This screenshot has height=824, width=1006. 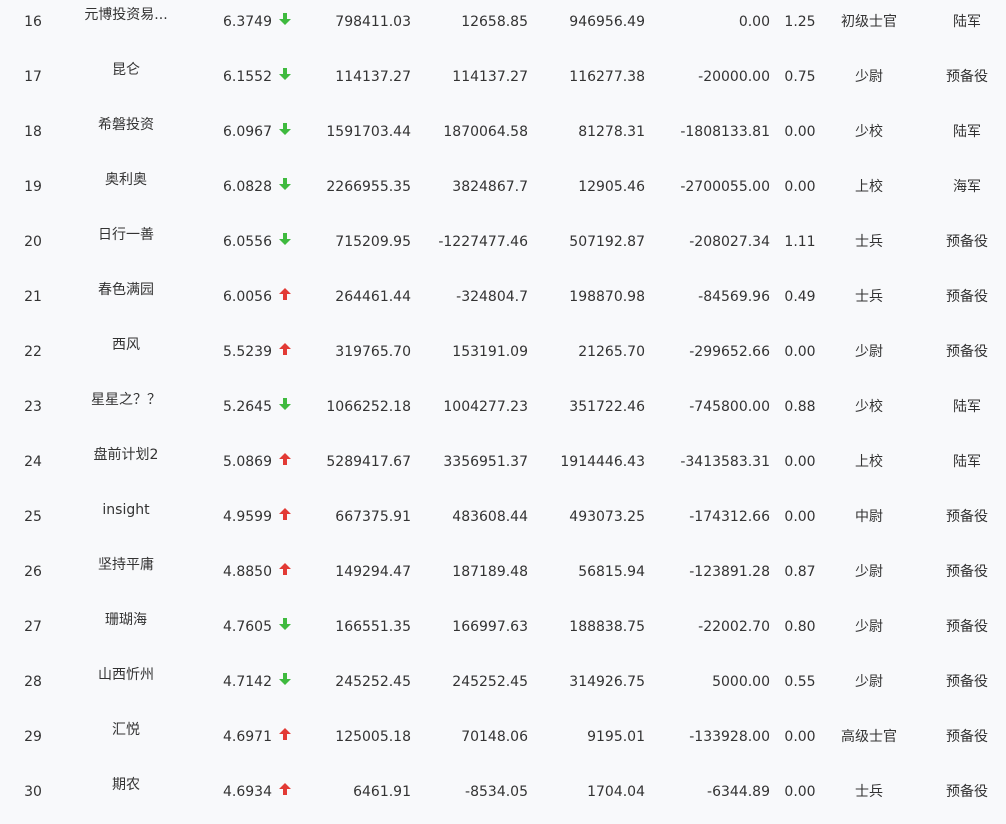 I want to click on trader-name-cell: 希磐投资, so click(x=126, y=126).